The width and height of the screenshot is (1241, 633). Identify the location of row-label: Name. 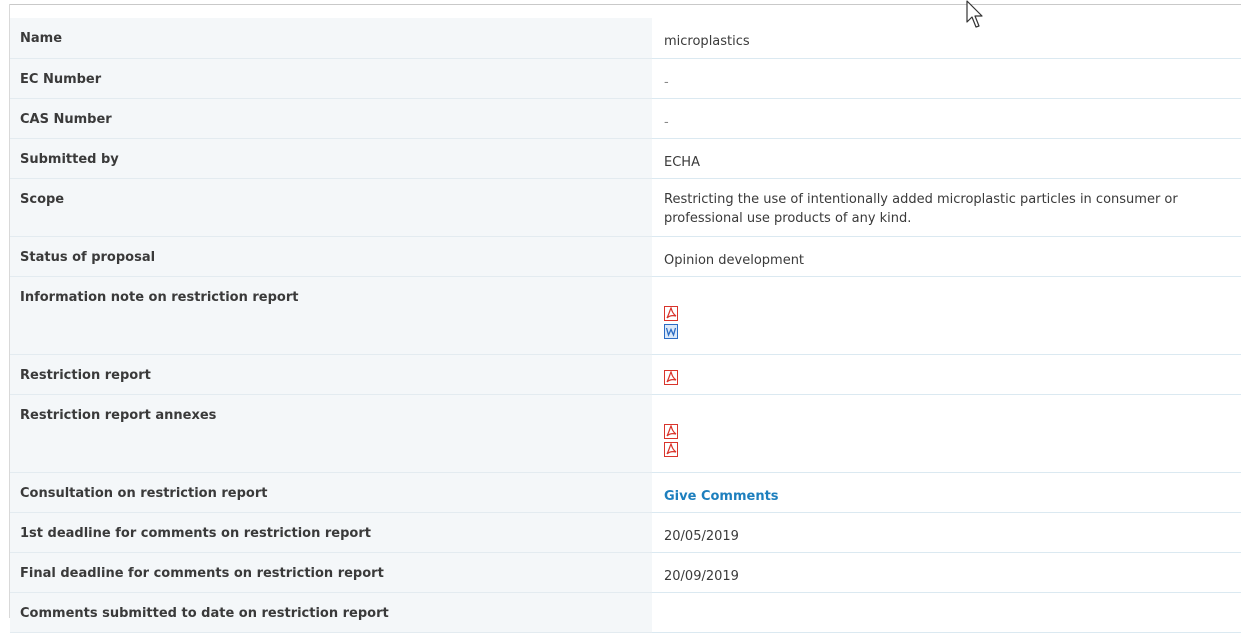
(331, 38).